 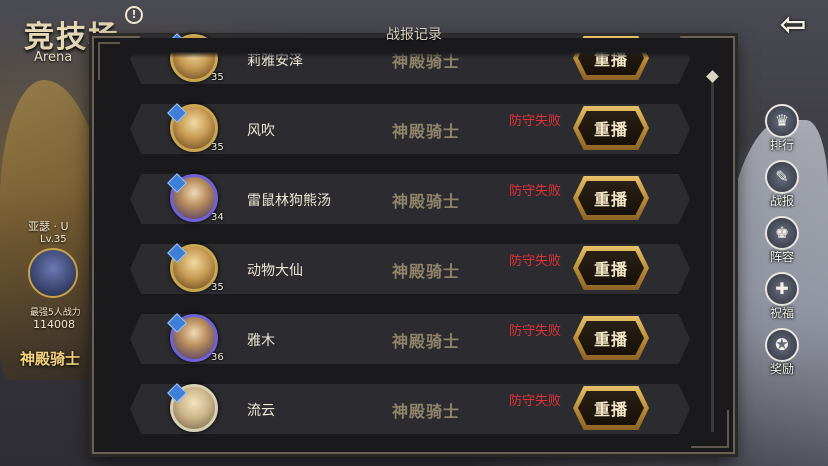 I want to click on info-icon: !, so click(x=134, y=15).